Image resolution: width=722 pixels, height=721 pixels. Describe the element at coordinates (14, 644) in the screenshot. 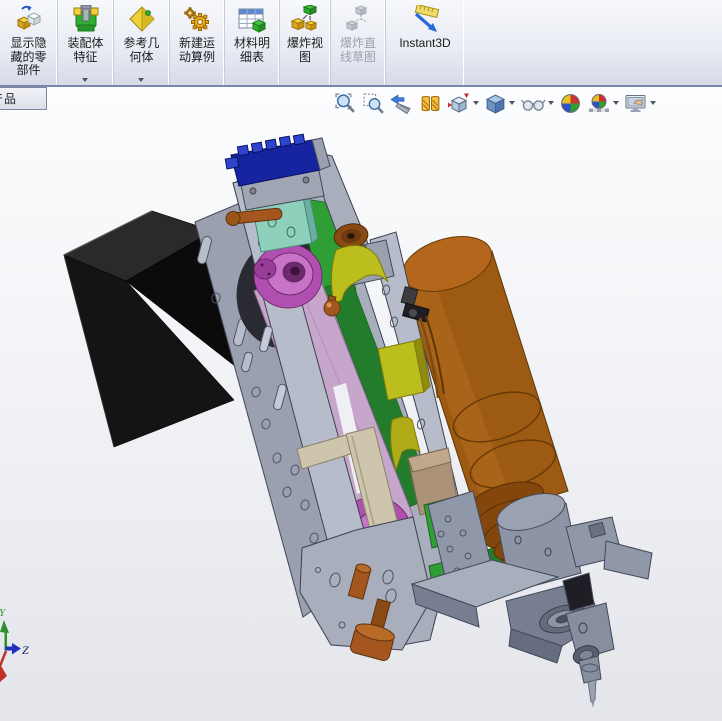

I see `coordinate-triad: Y Z` at that location.